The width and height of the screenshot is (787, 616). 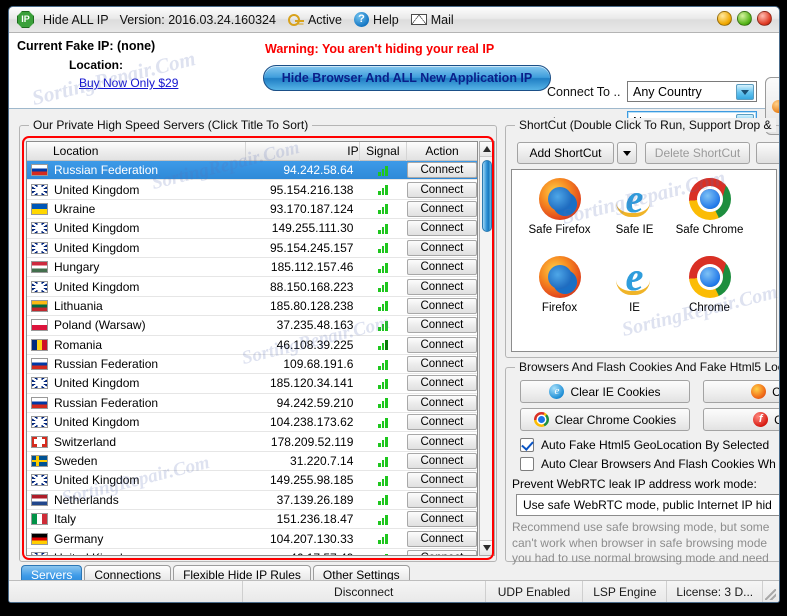 What do you see at coordinates (39, 170) in the screenshot?
I see `flag-icon-ru` at bounding box center [39, 170].